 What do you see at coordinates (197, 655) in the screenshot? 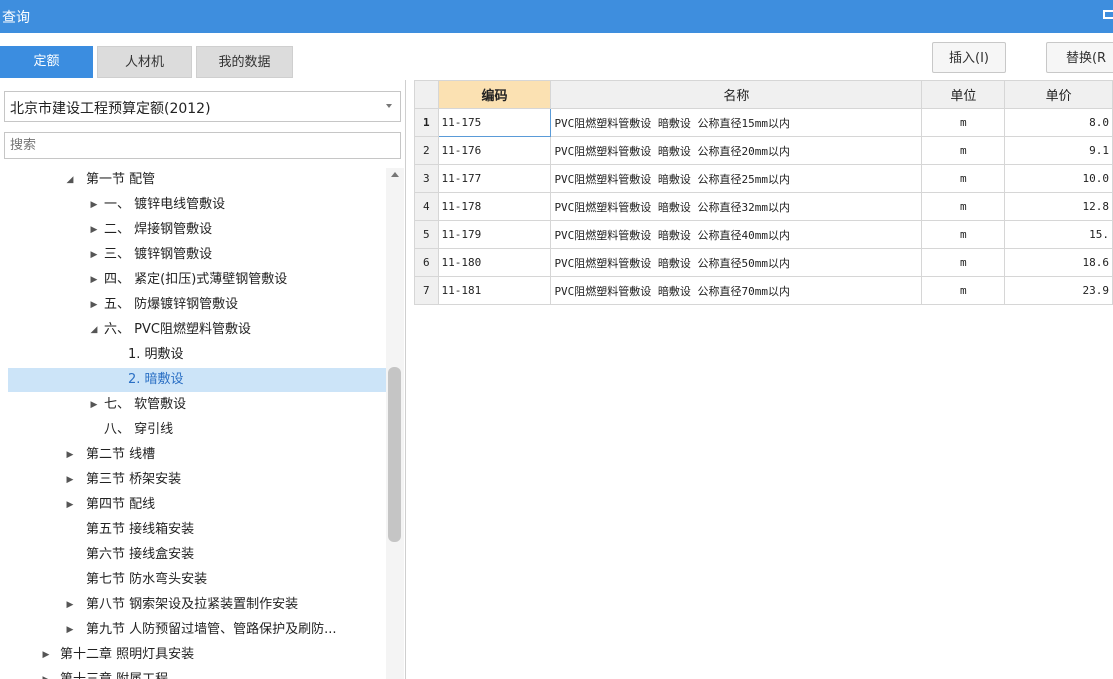
I see `tree-node: ▶ 第十二章 照明灯具安装` at bounding box center [197, 655].